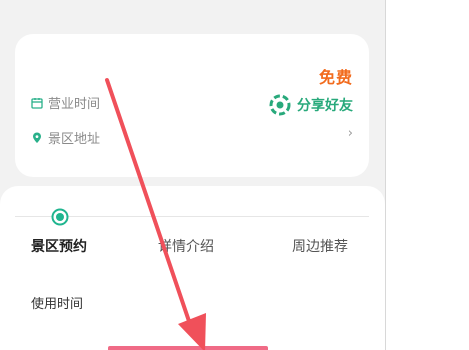 The height and width of the screenshot is (350, 469). I want to click on location-pin-icon, so click(37, 138).